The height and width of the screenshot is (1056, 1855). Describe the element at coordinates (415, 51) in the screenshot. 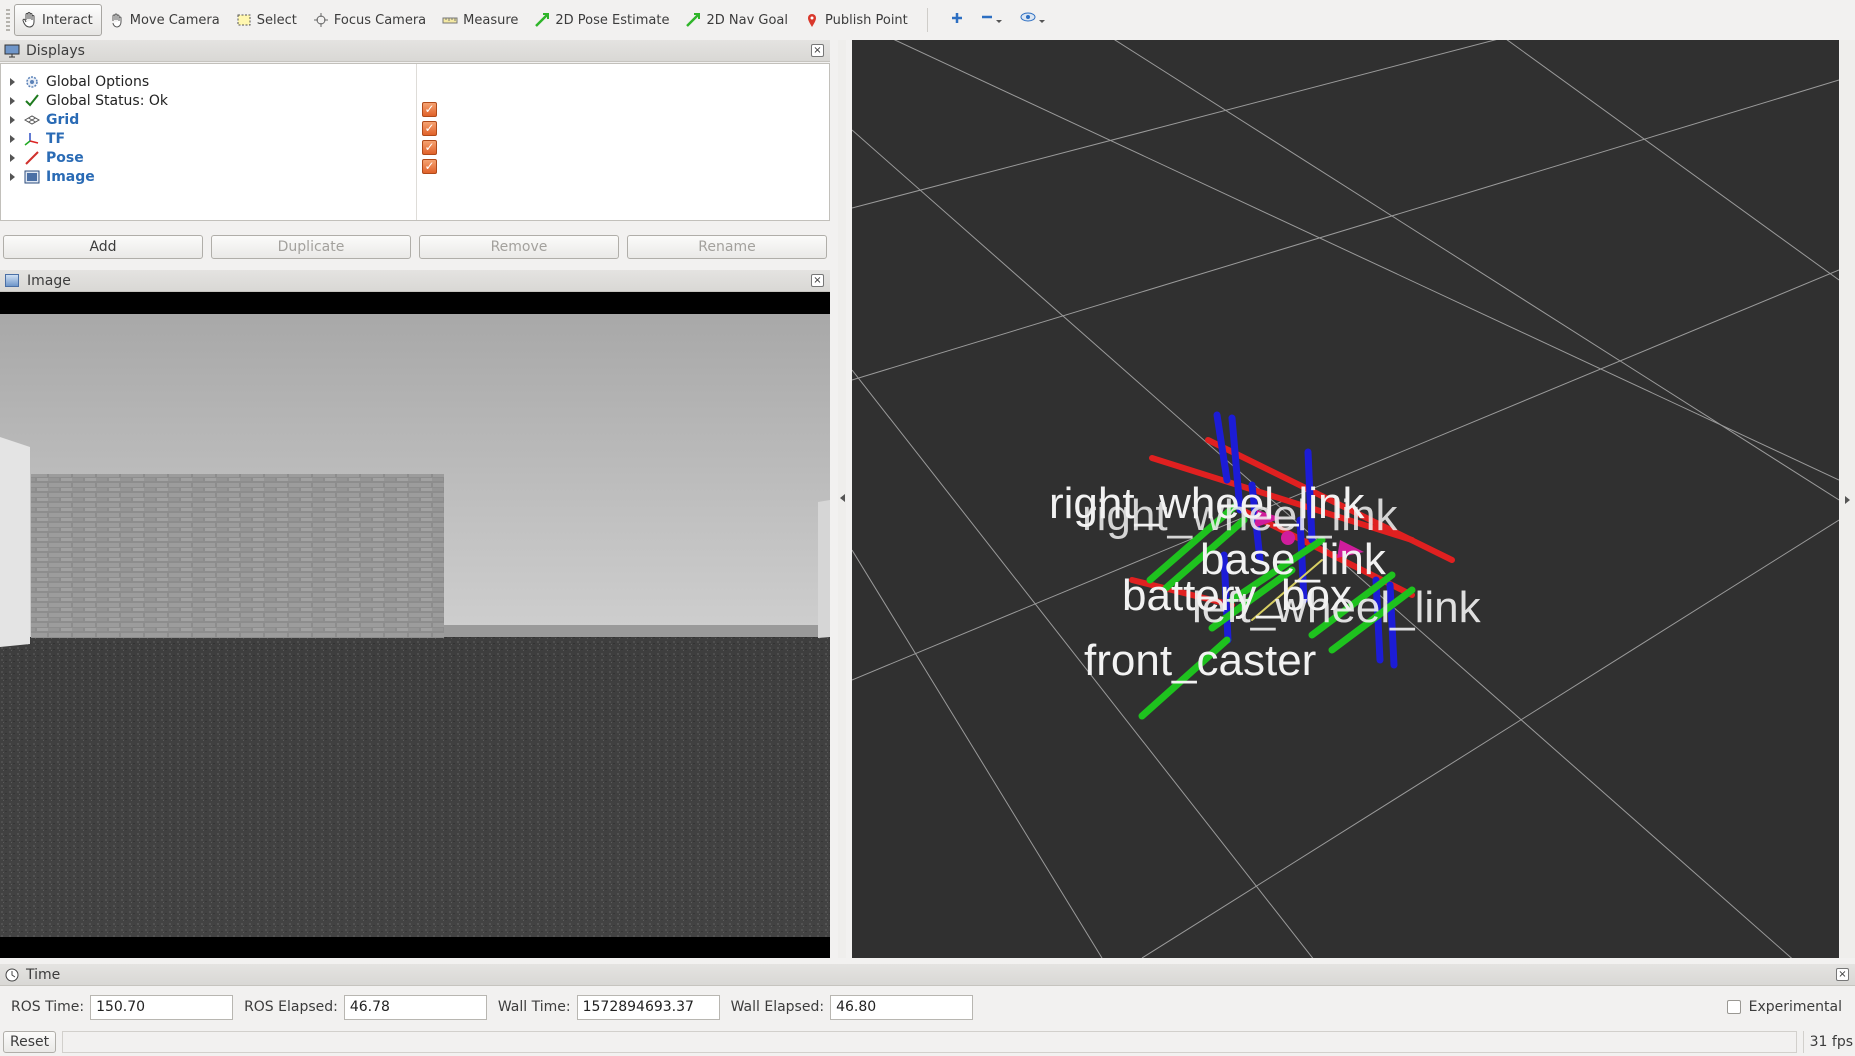

I see `displays-panel-title: Displays ×` at that location.